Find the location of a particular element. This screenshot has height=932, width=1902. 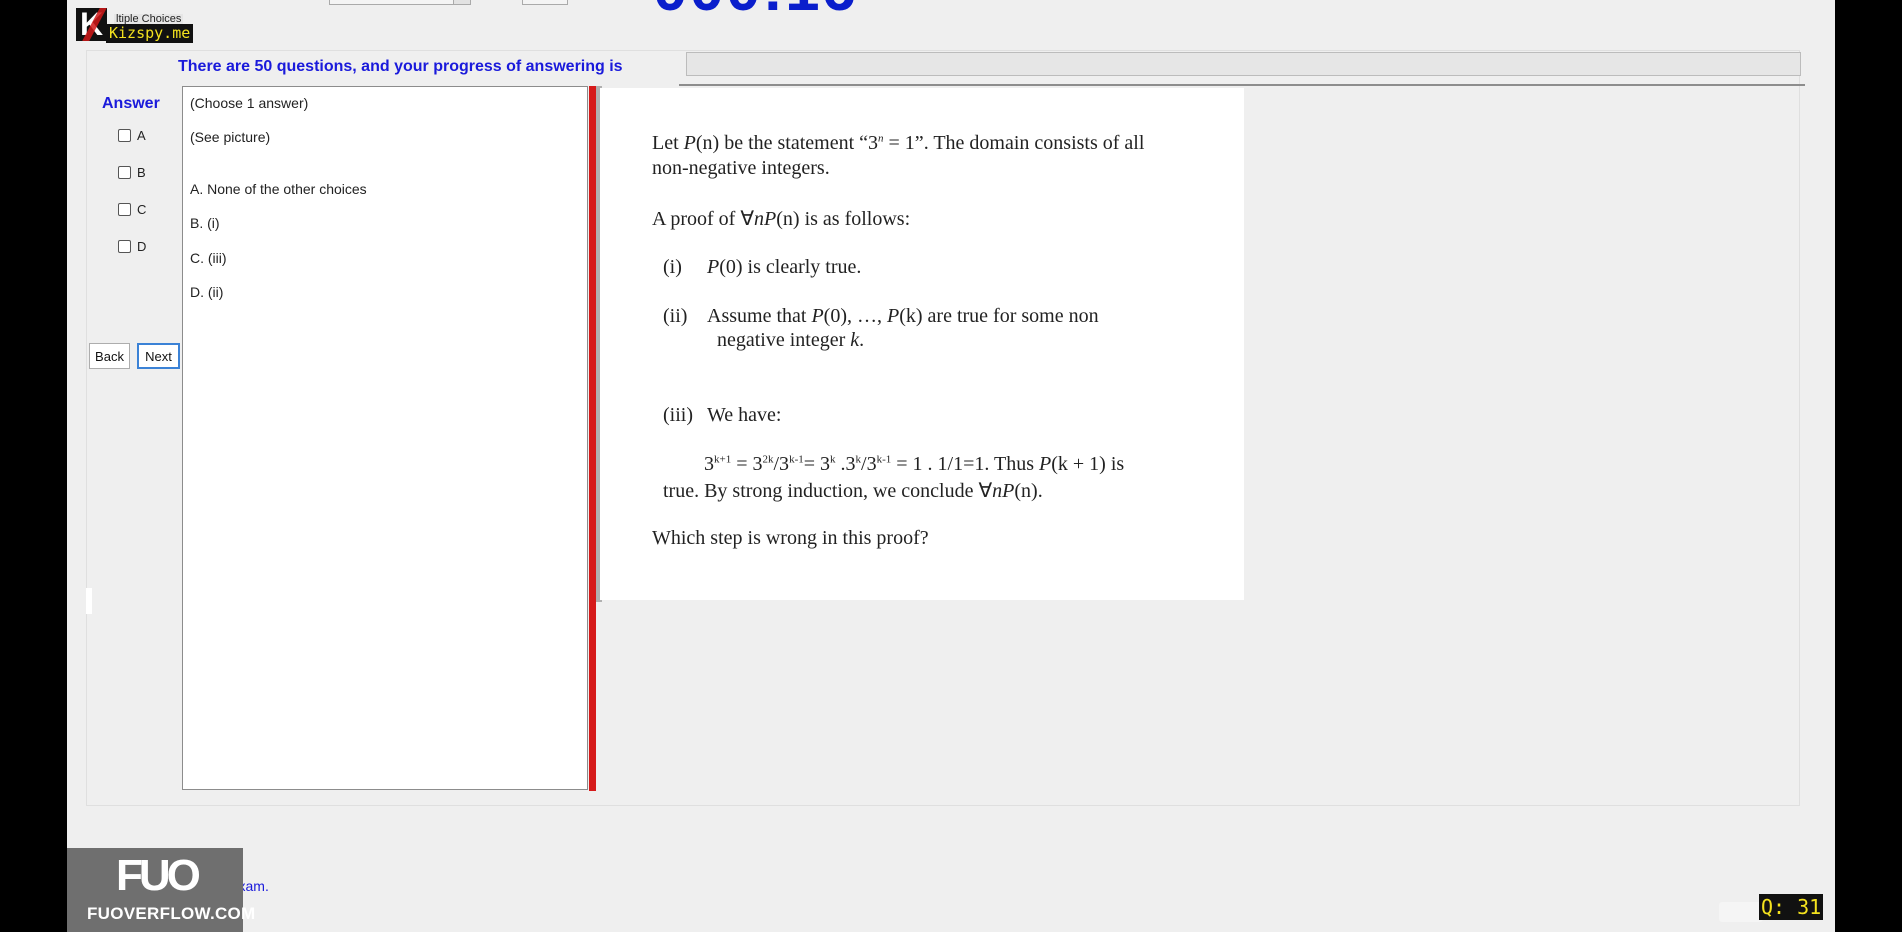

back-button: Back is located at coordinates (109, 356).